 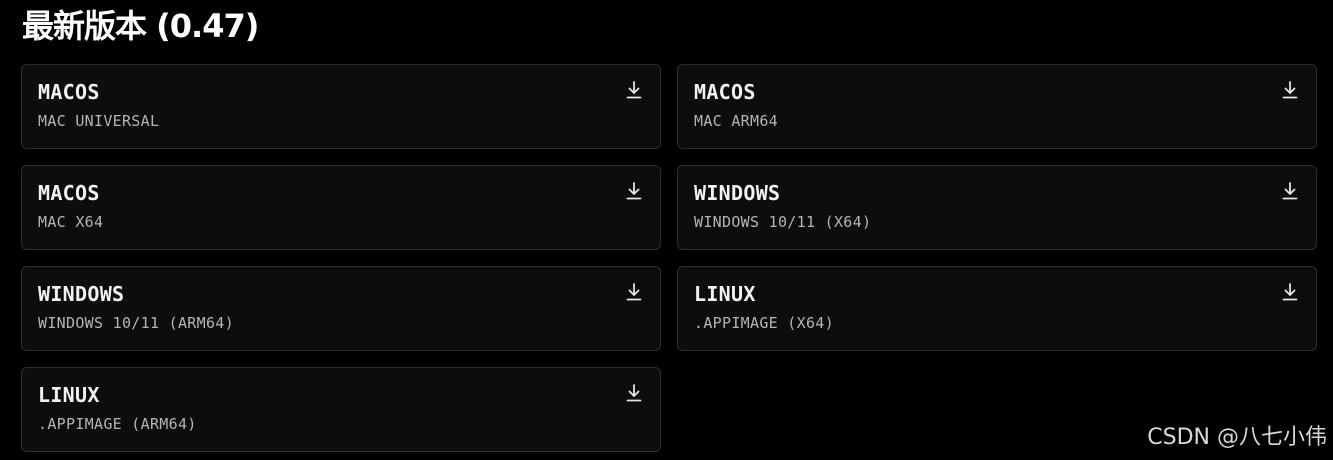 I want to click on card-variant-label: MAC X64, so click(x=71, y=222).